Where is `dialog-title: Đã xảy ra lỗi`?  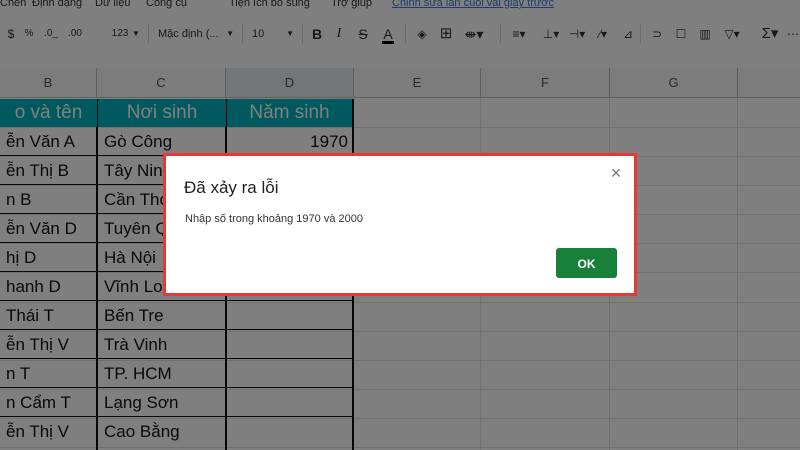
dialog-title: Đã xảy ra lỗi is located at coordinates (231, 187).